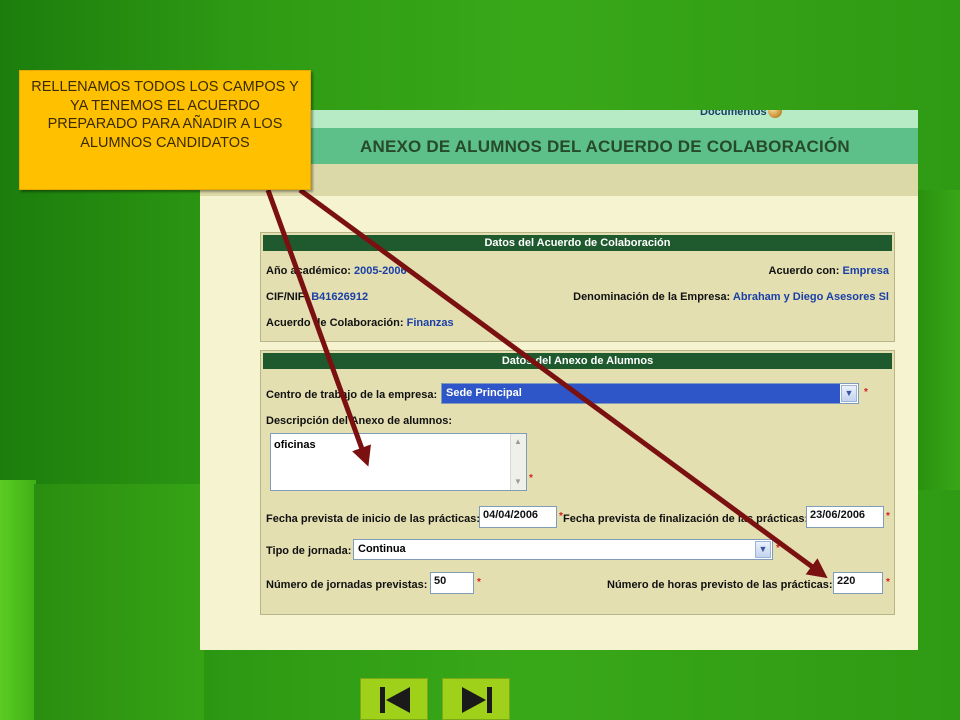  What do you see at coordinates (380, 271) in the screenshot?
I see `anio-academico-value: 2005-2006` at bounding box center [380, 271].